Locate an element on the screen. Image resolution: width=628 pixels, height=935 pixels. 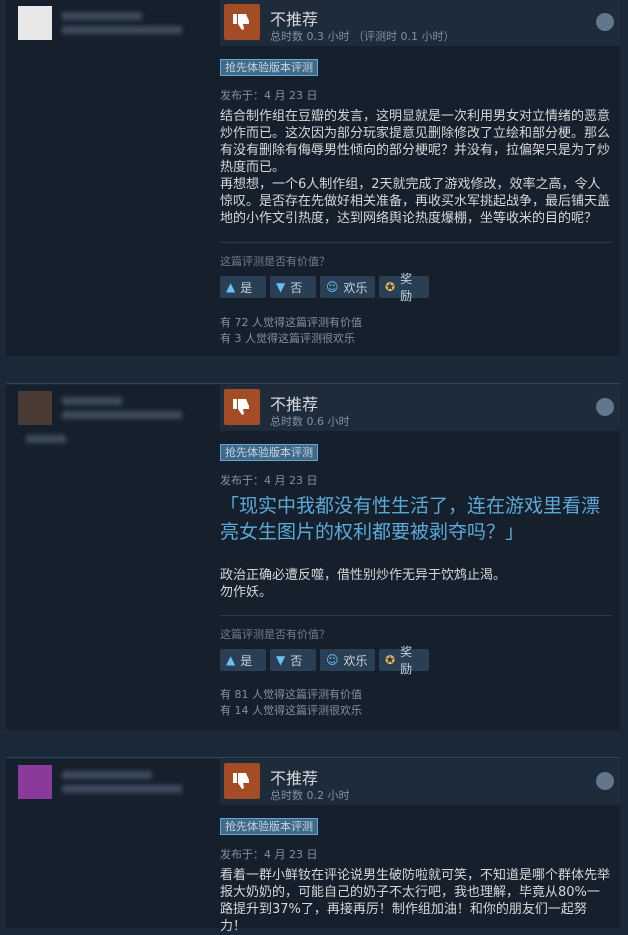
funny-count: 有 14 人觉得这篇评测很欢乐 is located at coordinates (291, 710).